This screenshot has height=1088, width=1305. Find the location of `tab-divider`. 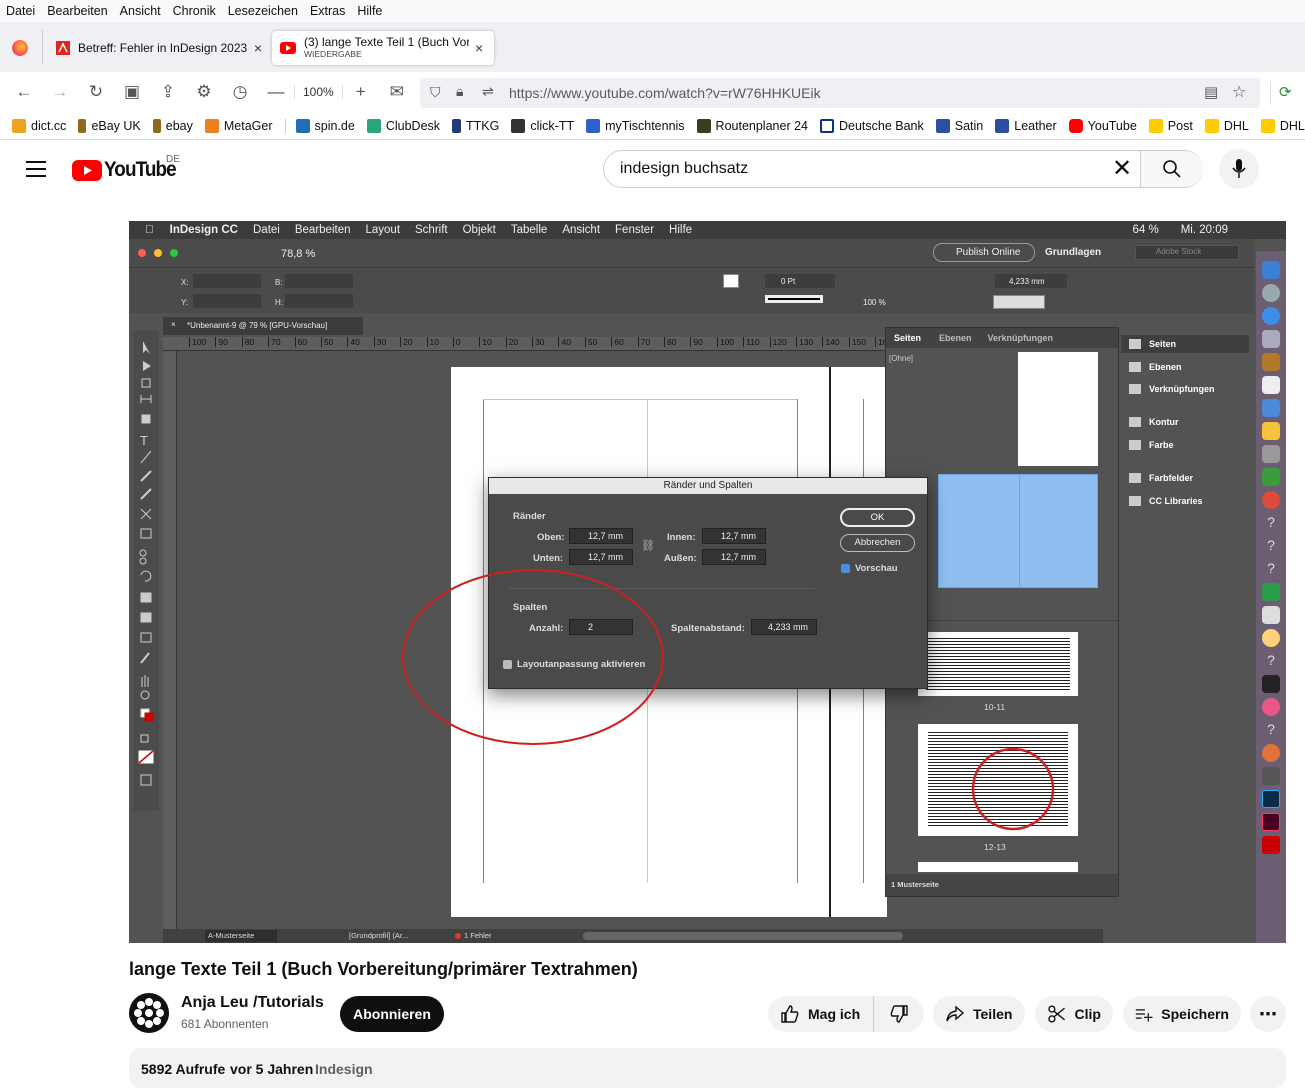

tab-divider is located at coordinates (42, 47).